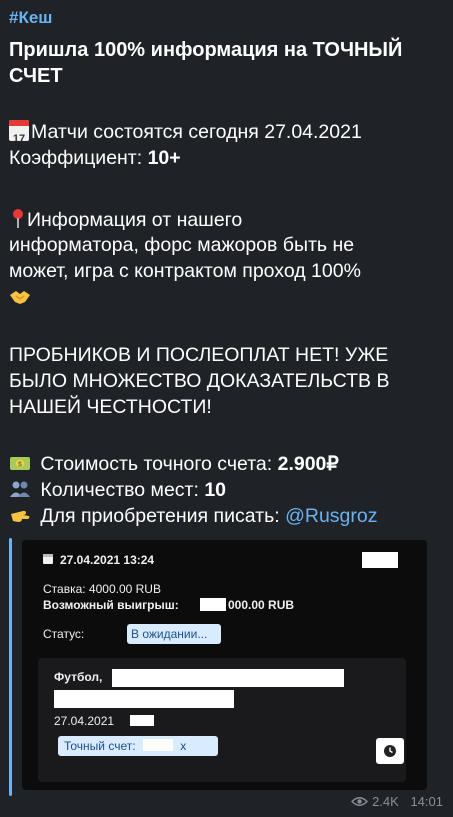 The image size is (453, 817). What do you see at coordinates (111, 605) in the screenshot?
I see `bet-win-label: Возможный выигрыш:` at bounding box center [111, 605].